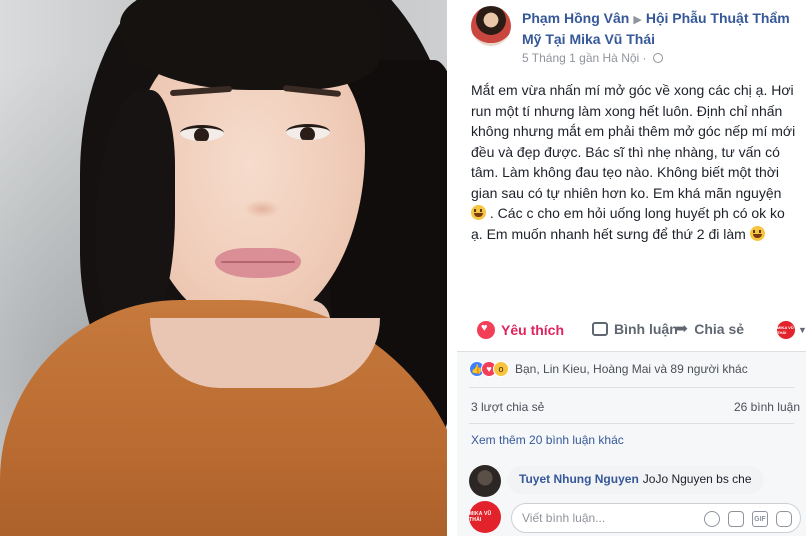  Describe the element at coordinates (681, 328) in the screenshot. I see `share-icon: ➦` at that location.